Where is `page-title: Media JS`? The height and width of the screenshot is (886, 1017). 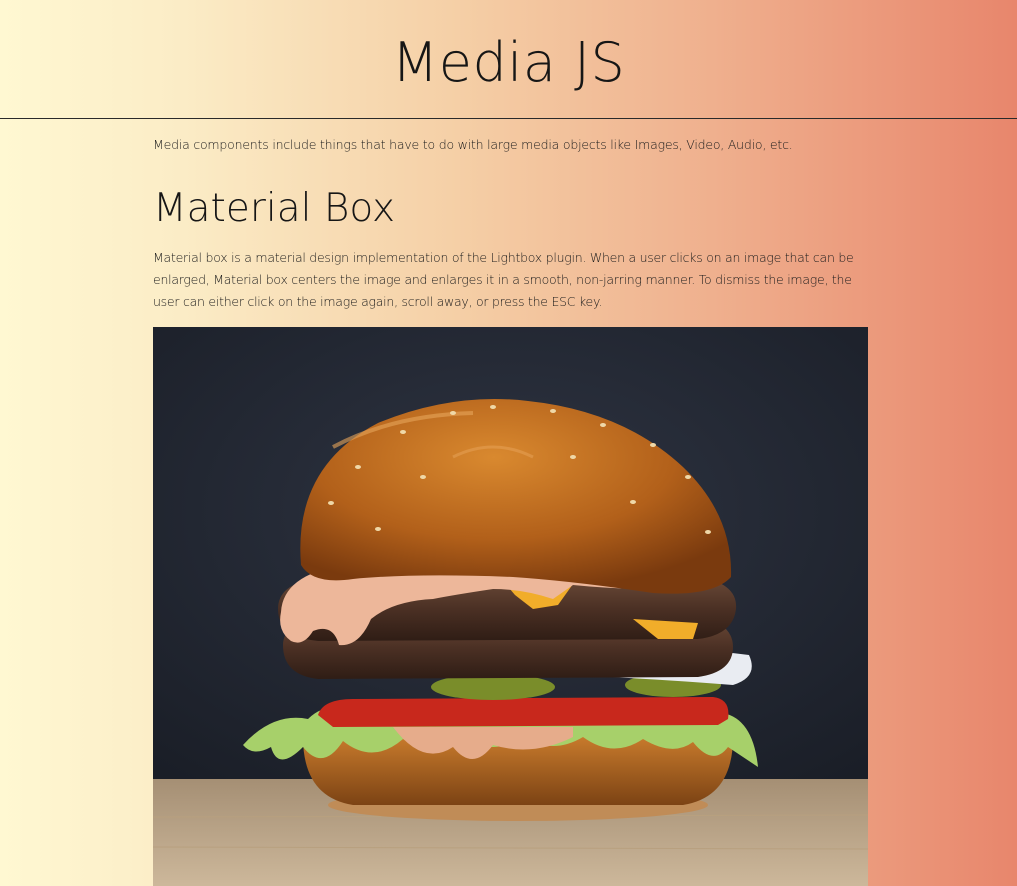 page-title: Media JS is located at coordinates (508, 62).